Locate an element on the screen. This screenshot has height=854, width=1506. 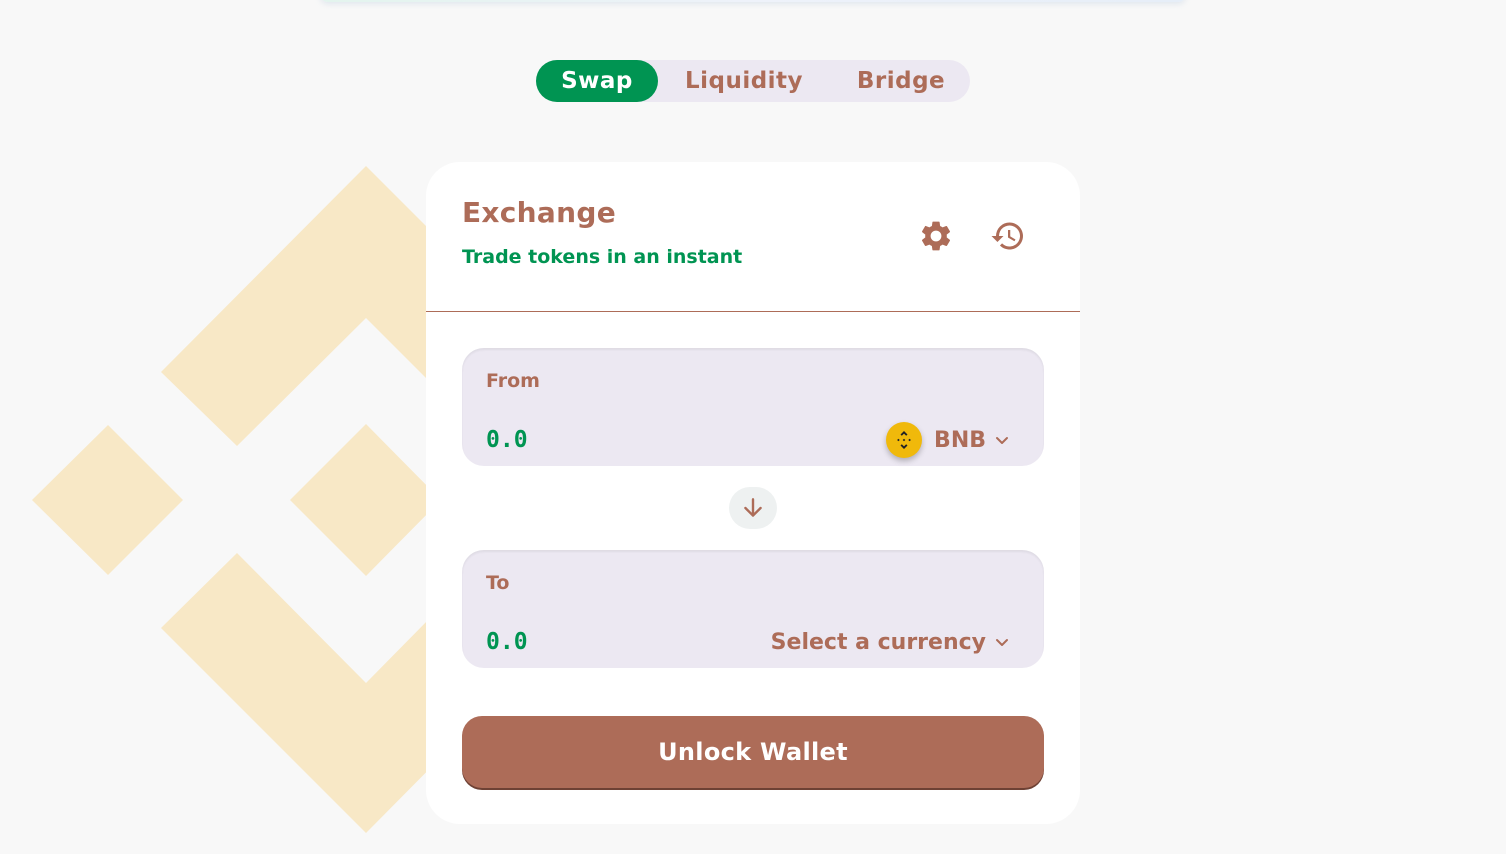
from-label: From is located at coordinates (513, 381).